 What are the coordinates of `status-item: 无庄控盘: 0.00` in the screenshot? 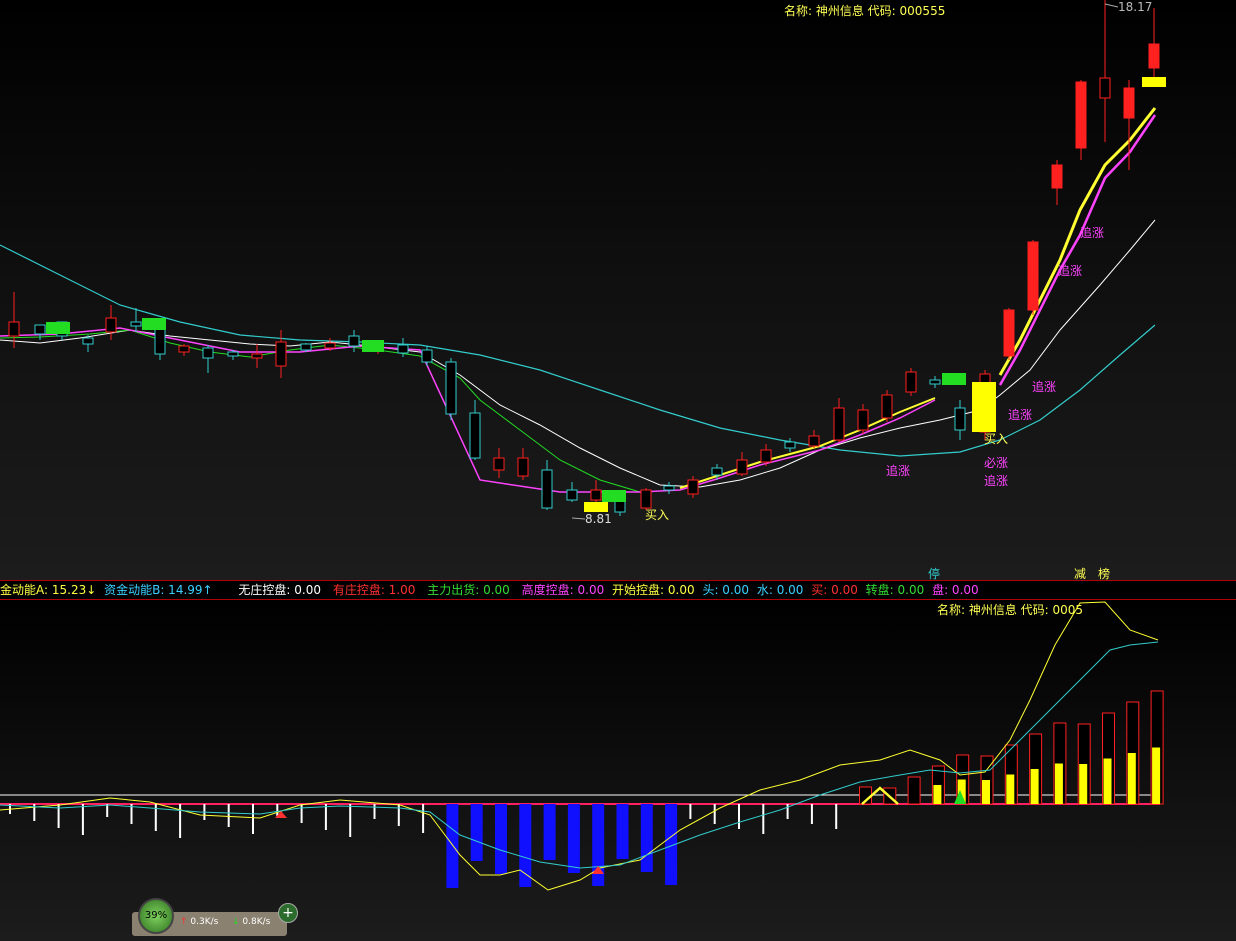 It's located at (279, 590).